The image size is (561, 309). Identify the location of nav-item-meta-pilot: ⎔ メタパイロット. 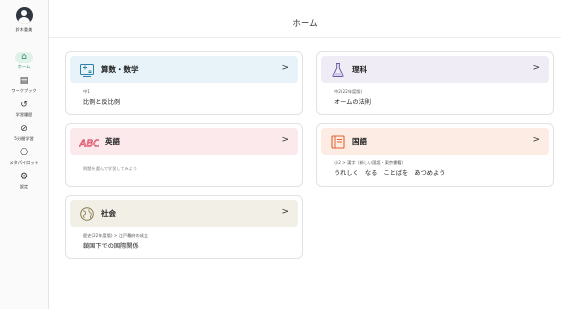
(24, 157).